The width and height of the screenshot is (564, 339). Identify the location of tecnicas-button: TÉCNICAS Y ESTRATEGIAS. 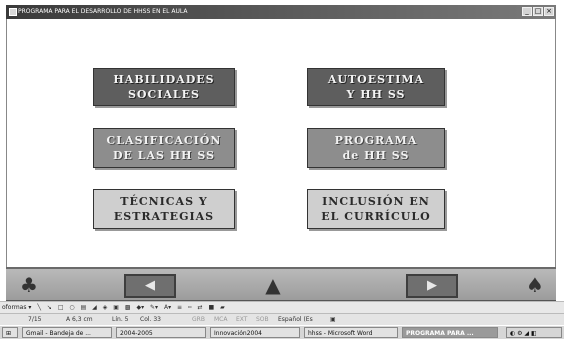
(164, 209).